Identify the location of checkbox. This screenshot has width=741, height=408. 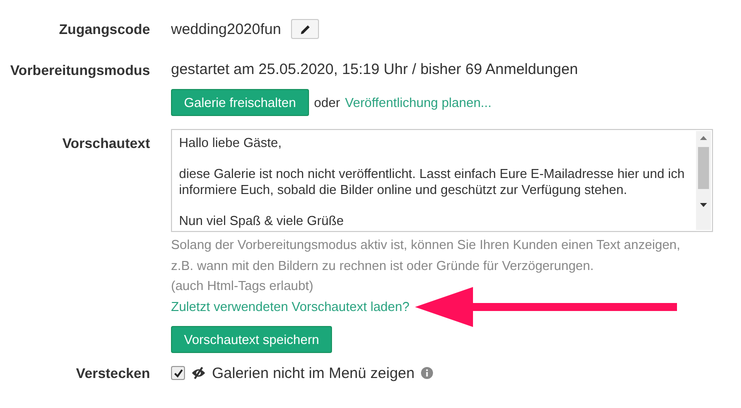
(178, 373).